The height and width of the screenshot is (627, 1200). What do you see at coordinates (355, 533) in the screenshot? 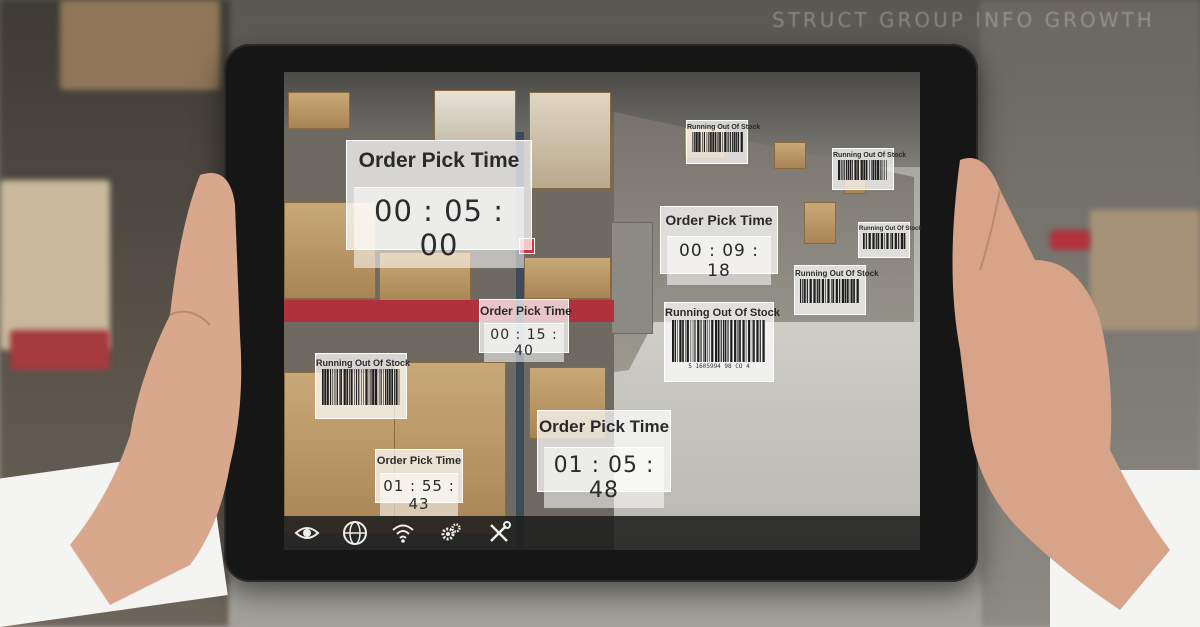
I see `globe-icon` at bounding box center [355, 533].